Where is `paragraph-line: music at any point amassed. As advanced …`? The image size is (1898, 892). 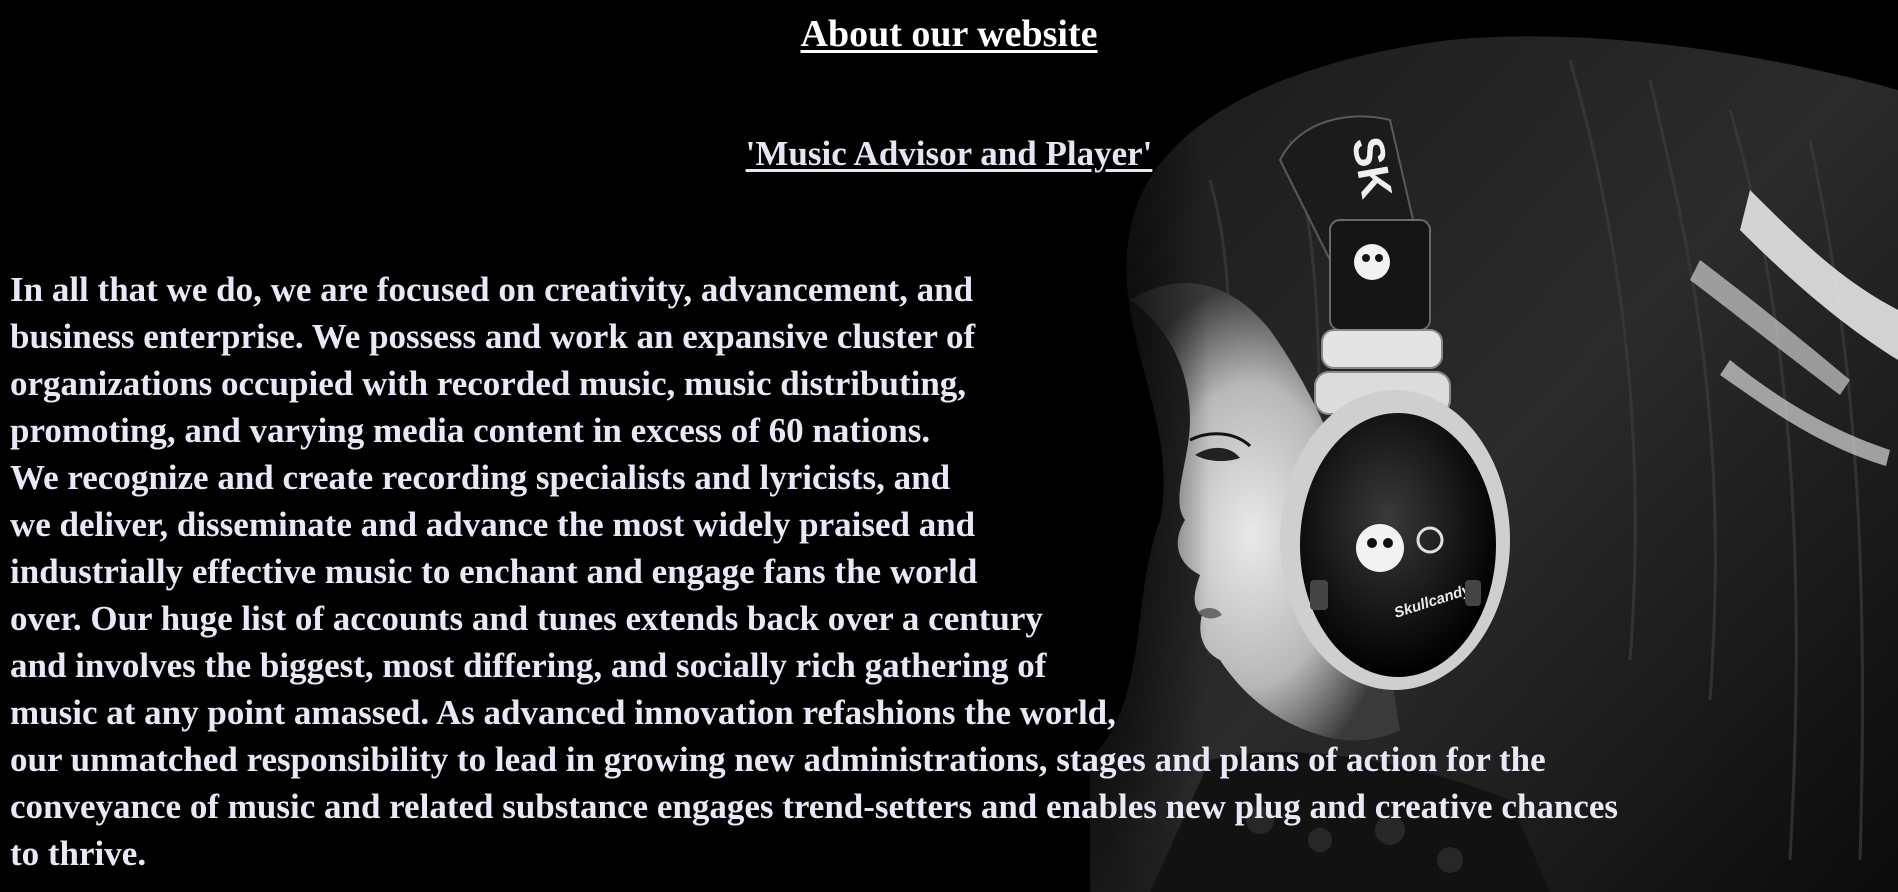
paragraph-line: music at any point amassed. As advanced … is located at coordinates (563, 712).